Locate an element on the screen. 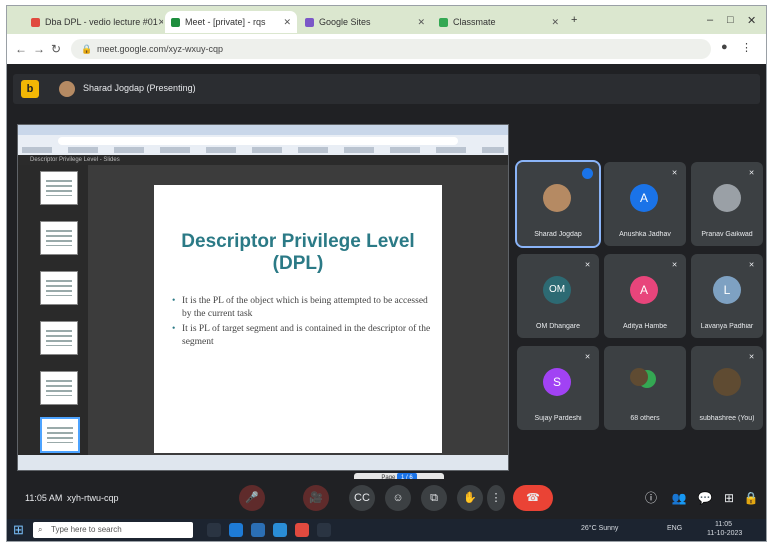 The width and height of the screenshot is (771, 545). address-bar-row: ← → ↻ 🔒 meet.google.com/xyz-wxuy-cqp ● ⋮ is located at coordinates (386, 49).